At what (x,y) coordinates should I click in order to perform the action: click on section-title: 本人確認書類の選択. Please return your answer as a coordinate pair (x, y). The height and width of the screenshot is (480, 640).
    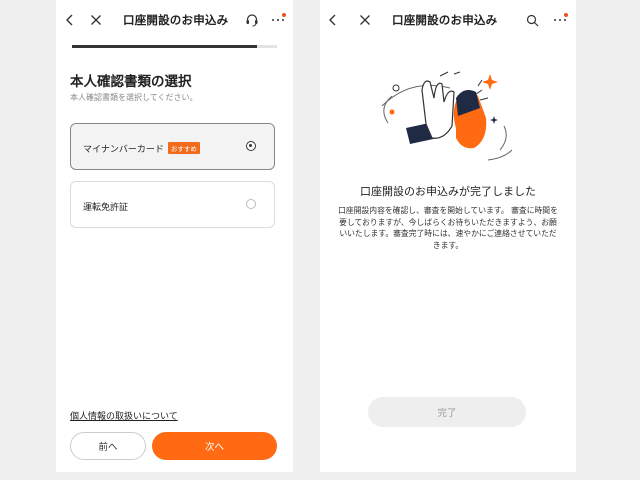
    Looking at the image, I should click on (131, 82).